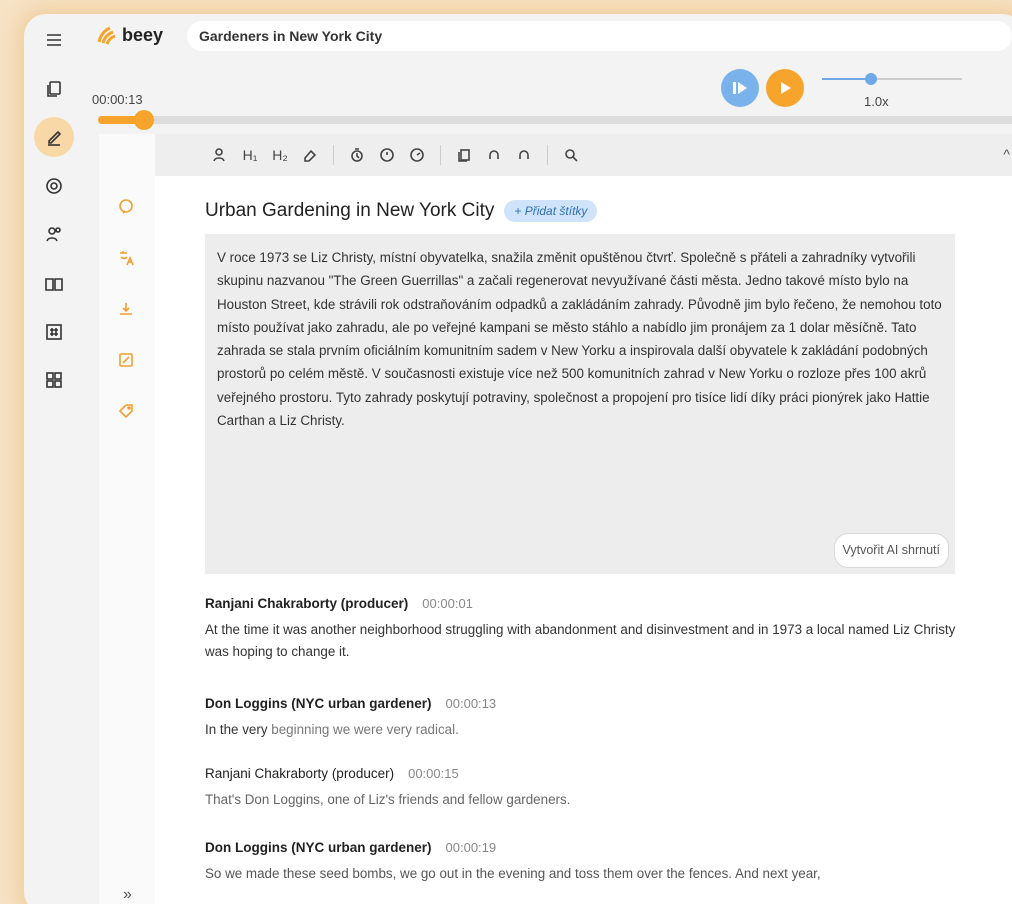  What do you see at coordinates (280, 155) in the screenshot?
I see `heading2-button: H₂` at bounding box center [280, 155].